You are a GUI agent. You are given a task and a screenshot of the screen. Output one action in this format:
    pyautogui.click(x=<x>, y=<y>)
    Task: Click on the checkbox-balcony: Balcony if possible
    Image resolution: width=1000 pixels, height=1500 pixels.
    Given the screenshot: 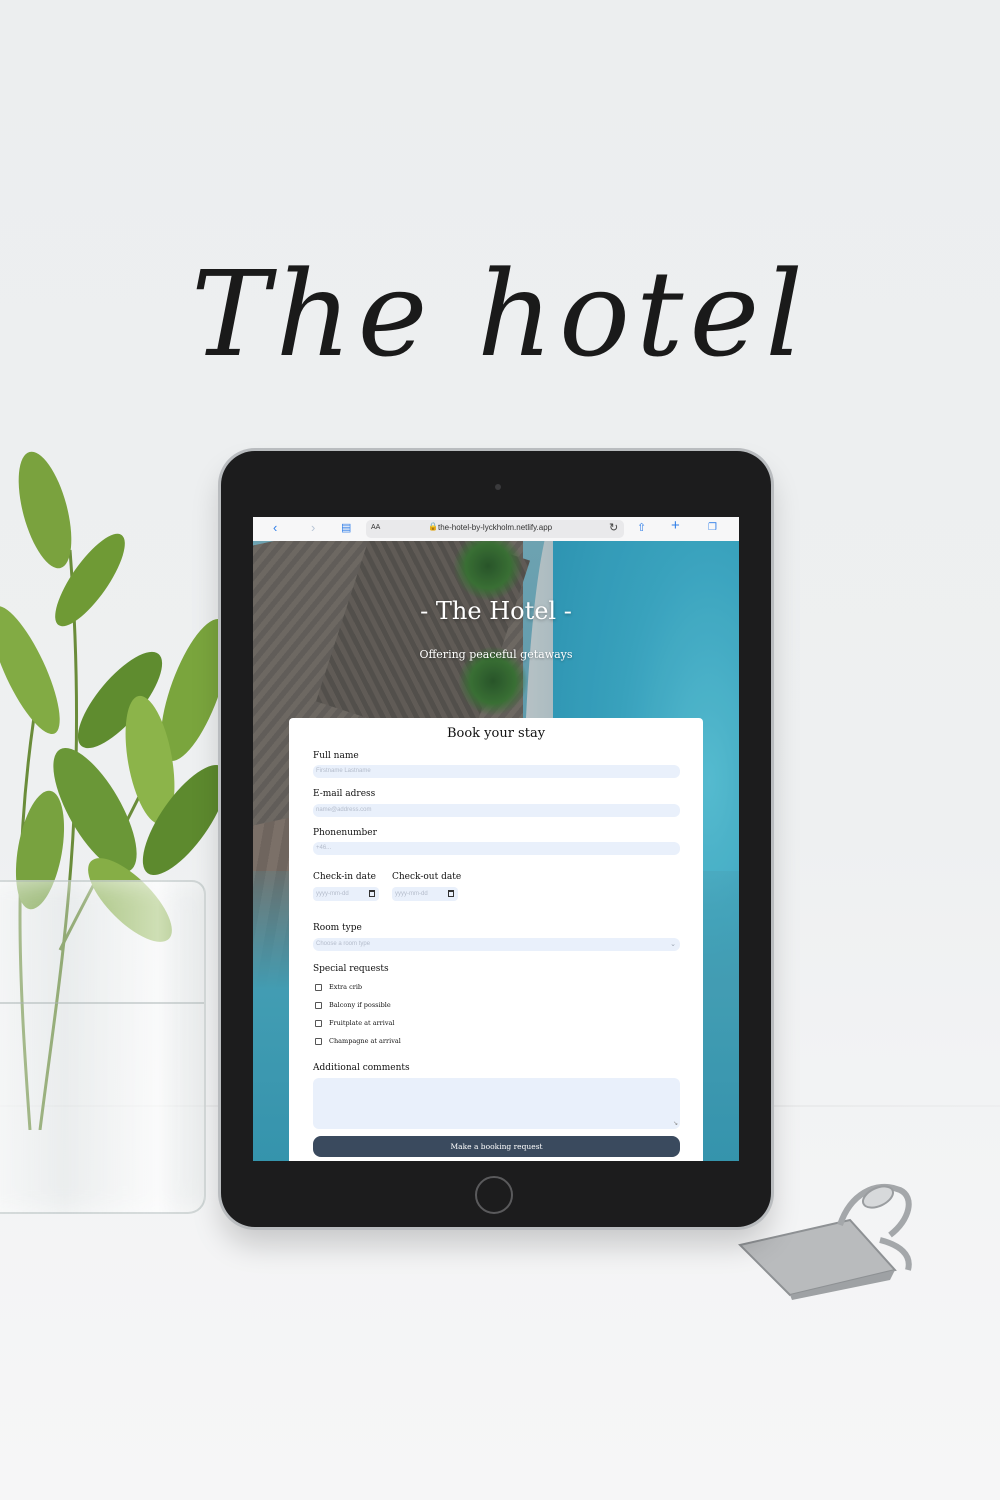 What is the action you would take?
    pyautogui.click(x=353, y=1005)
    